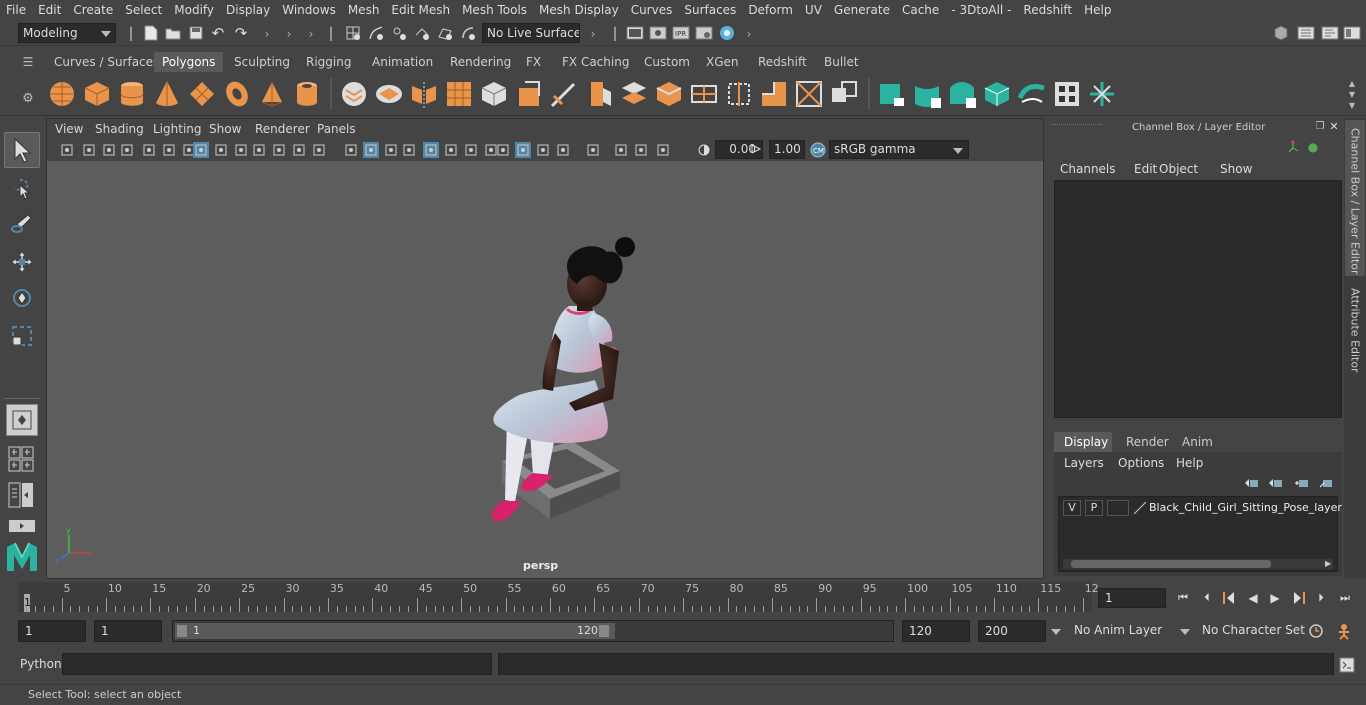  I want to click on uv-layout-icon, so click(1067, 94).